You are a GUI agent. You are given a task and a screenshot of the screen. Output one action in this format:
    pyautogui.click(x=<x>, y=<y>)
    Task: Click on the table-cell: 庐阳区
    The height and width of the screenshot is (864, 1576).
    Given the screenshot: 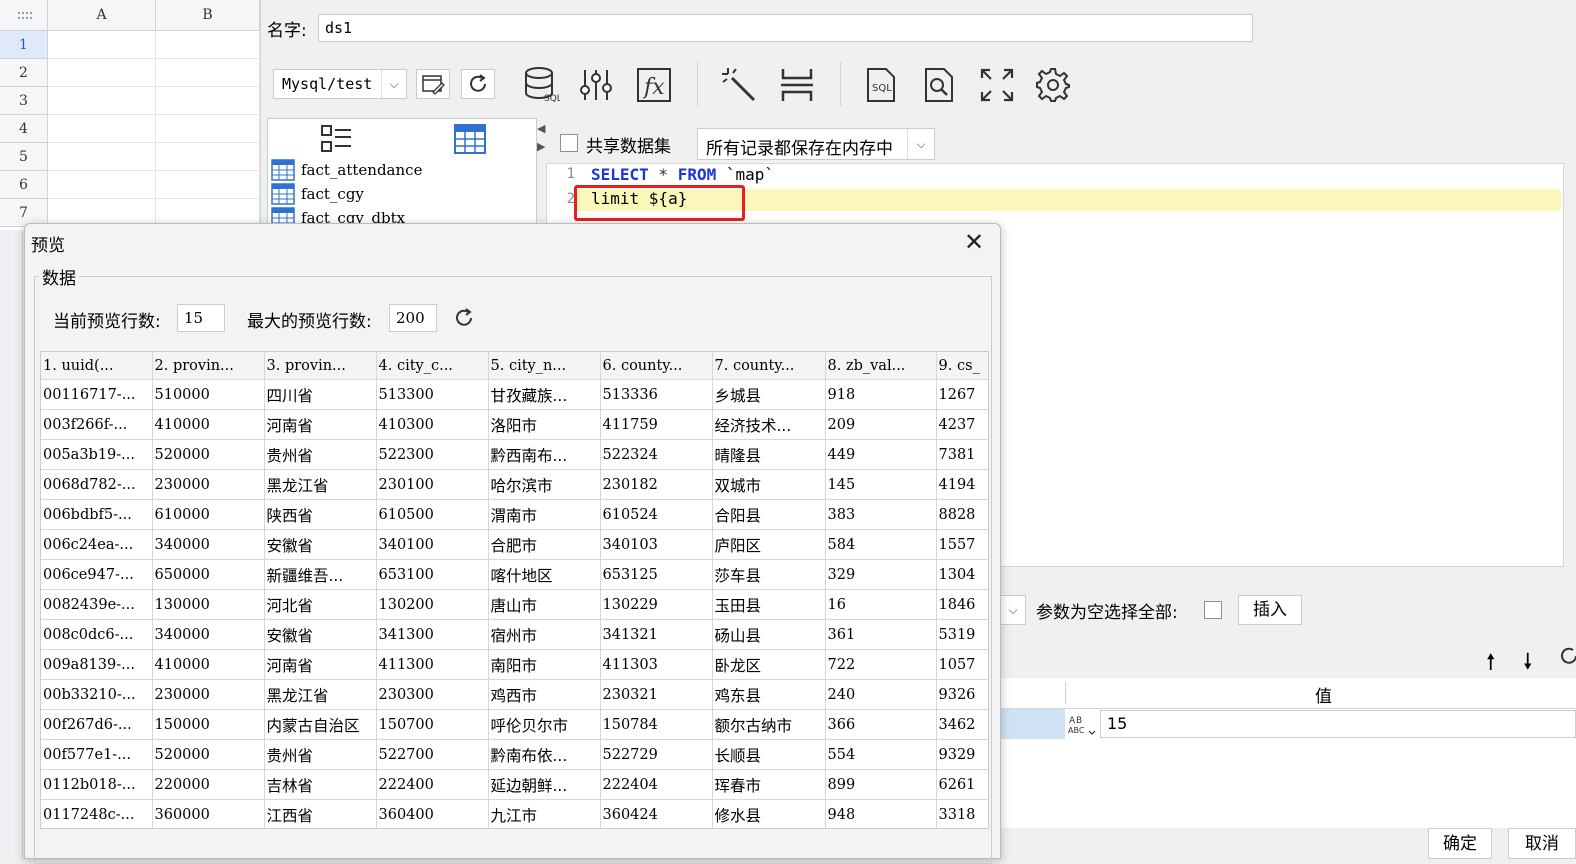 What is the action you would take?
    pyautogui.click(x=769, y=544)
    